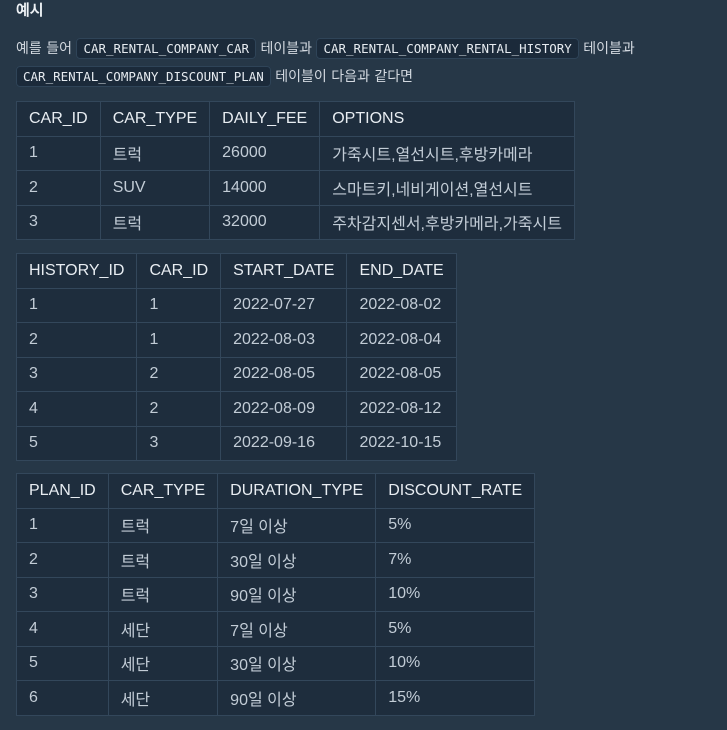  What do you see at coordinates (401, 443) in the screenshot?
I see `table-cell: 2022-10-15` at bounding box center [401, 443].